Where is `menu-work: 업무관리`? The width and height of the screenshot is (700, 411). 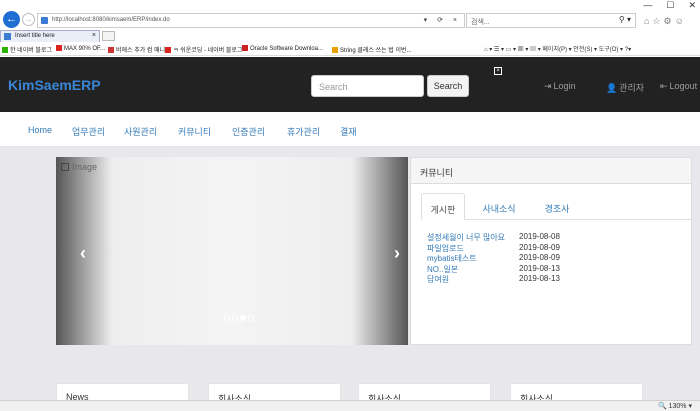
menu-work: 업무관리 is located at coordinates (88, 131).